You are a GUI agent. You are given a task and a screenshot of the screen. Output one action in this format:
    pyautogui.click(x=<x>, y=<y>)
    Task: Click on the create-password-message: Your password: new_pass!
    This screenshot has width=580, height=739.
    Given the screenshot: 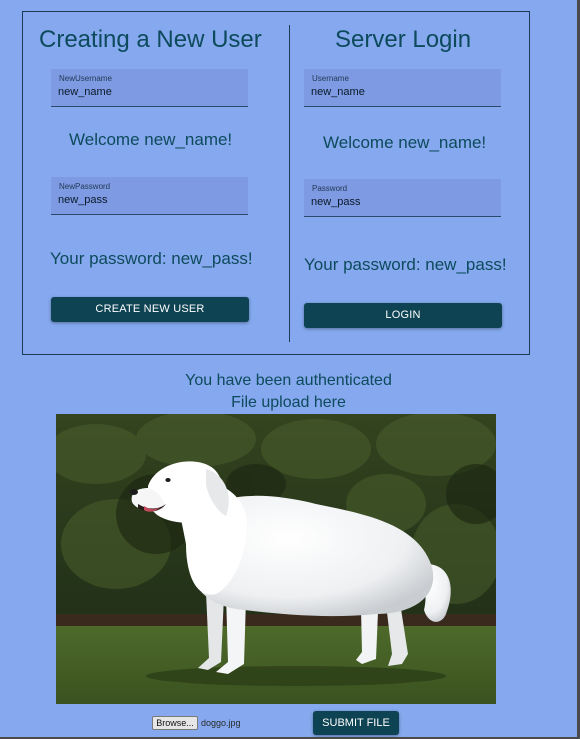 What is the action you would take?
    pyautogui.click(x=151, y=258)
    